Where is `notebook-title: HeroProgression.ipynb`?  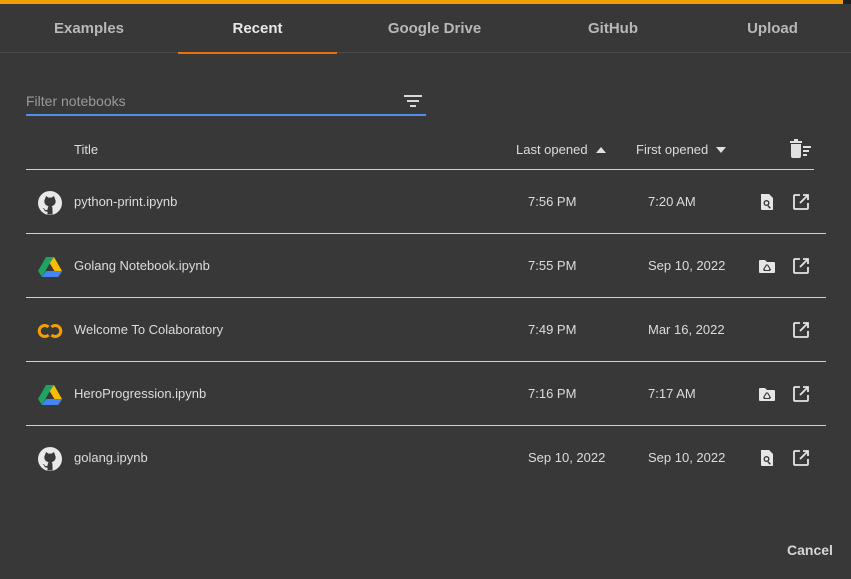 notebook-title: HeroProgression.ipynb is located at coordinates (140, 393).